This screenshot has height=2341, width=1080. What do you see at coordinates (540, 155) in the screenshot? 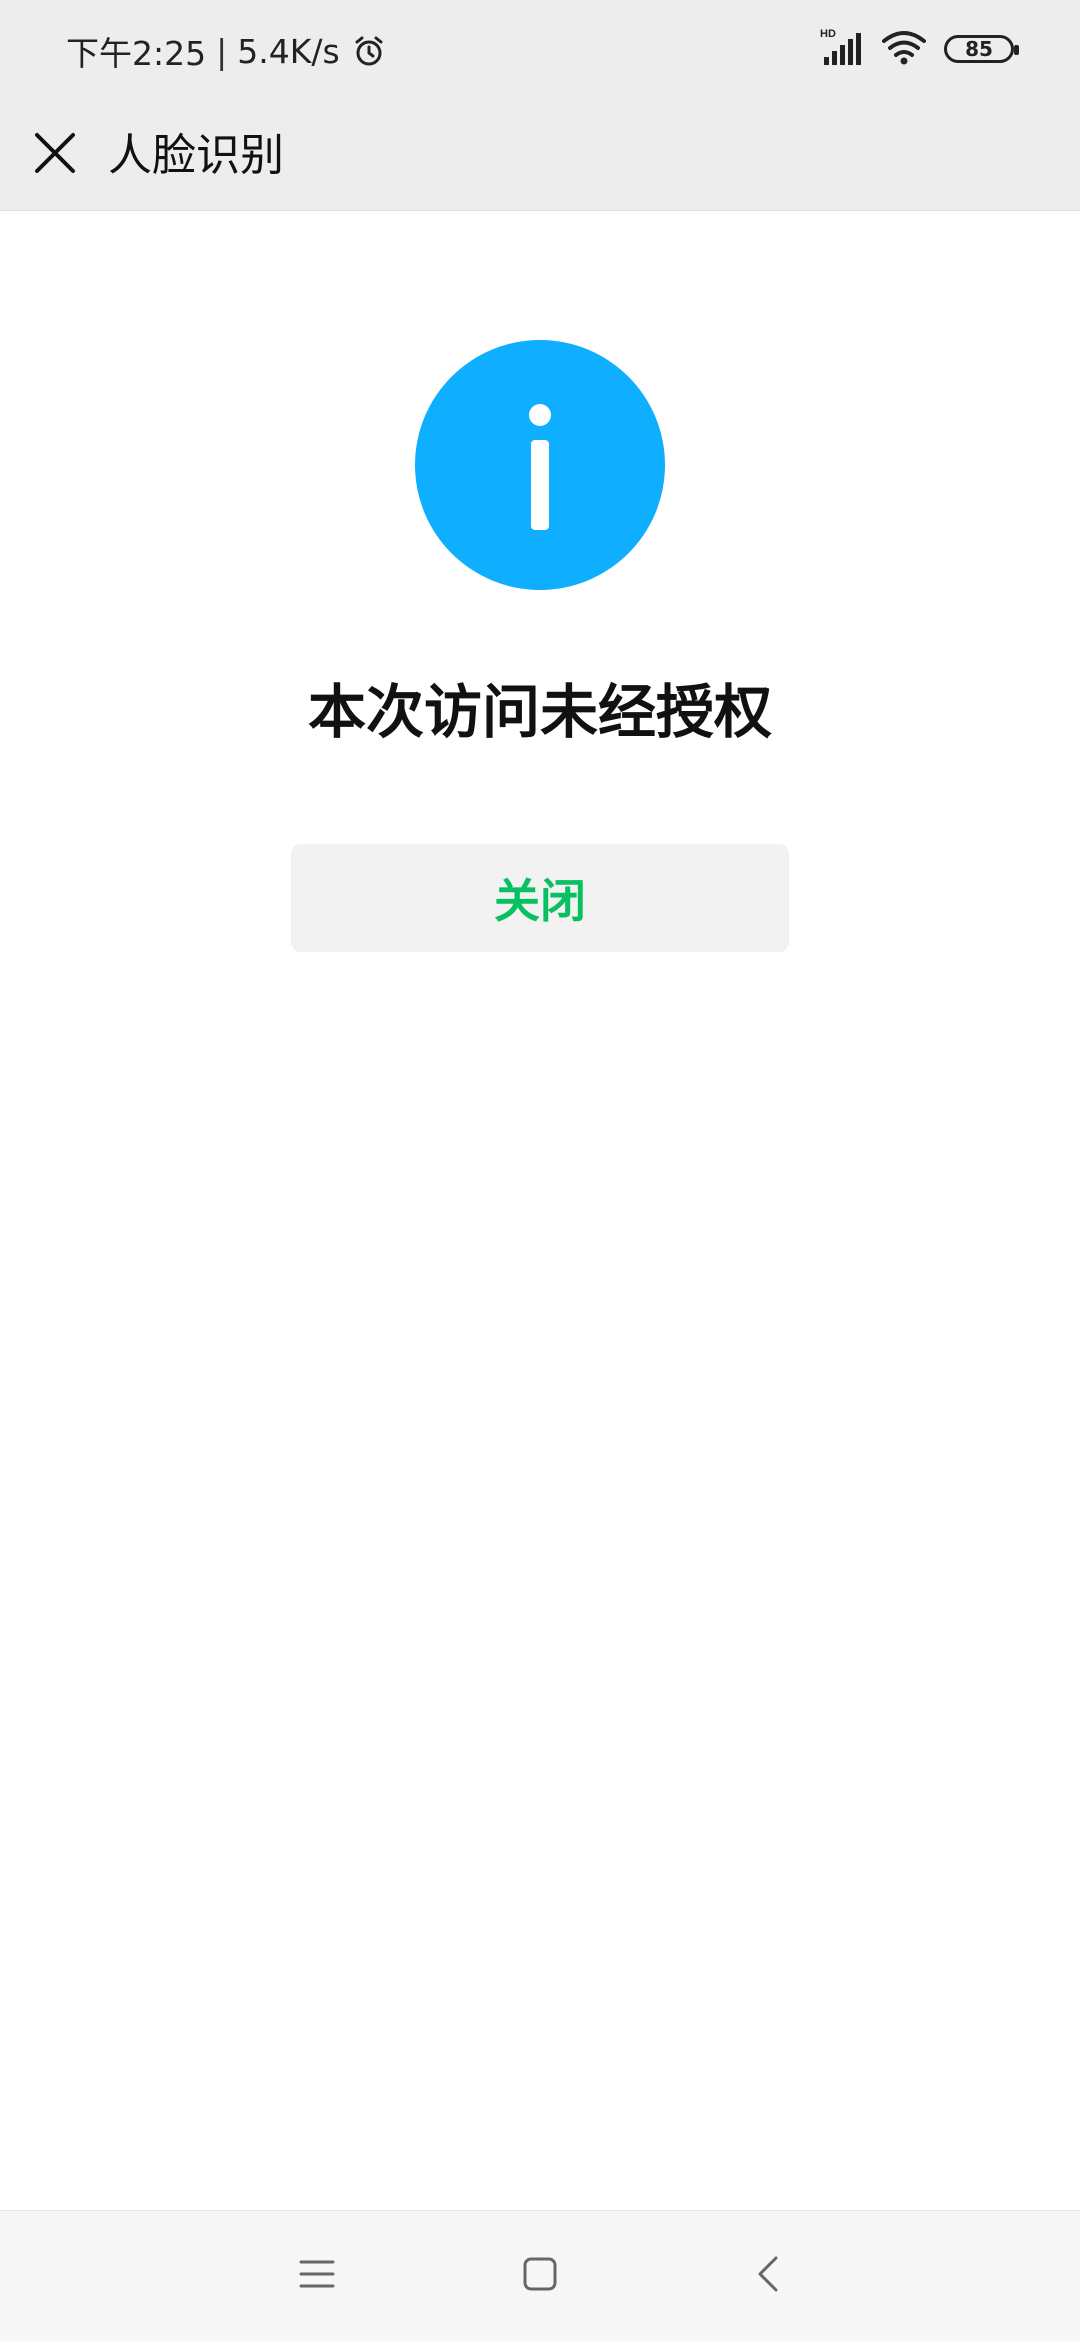
I see `header-bar: 人脸识别` at bounding box center [540, 155].